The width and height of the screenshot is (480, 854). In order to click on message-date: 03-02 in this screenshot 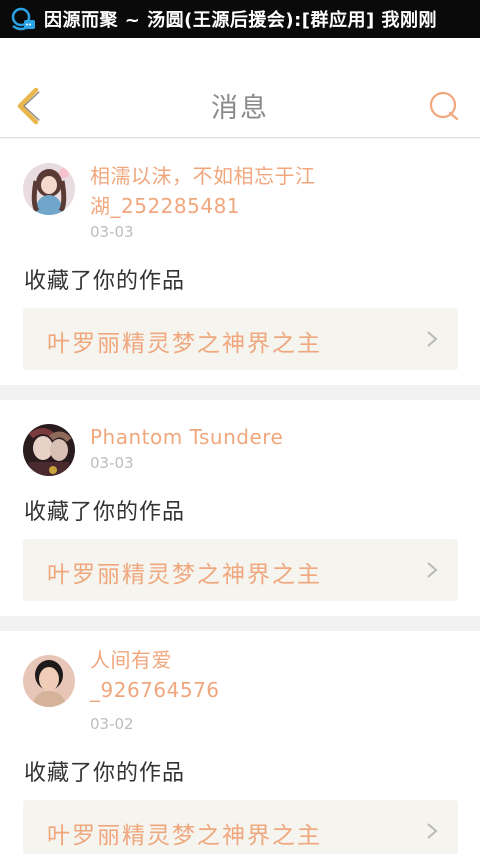, I will do `click(112, 724)`.